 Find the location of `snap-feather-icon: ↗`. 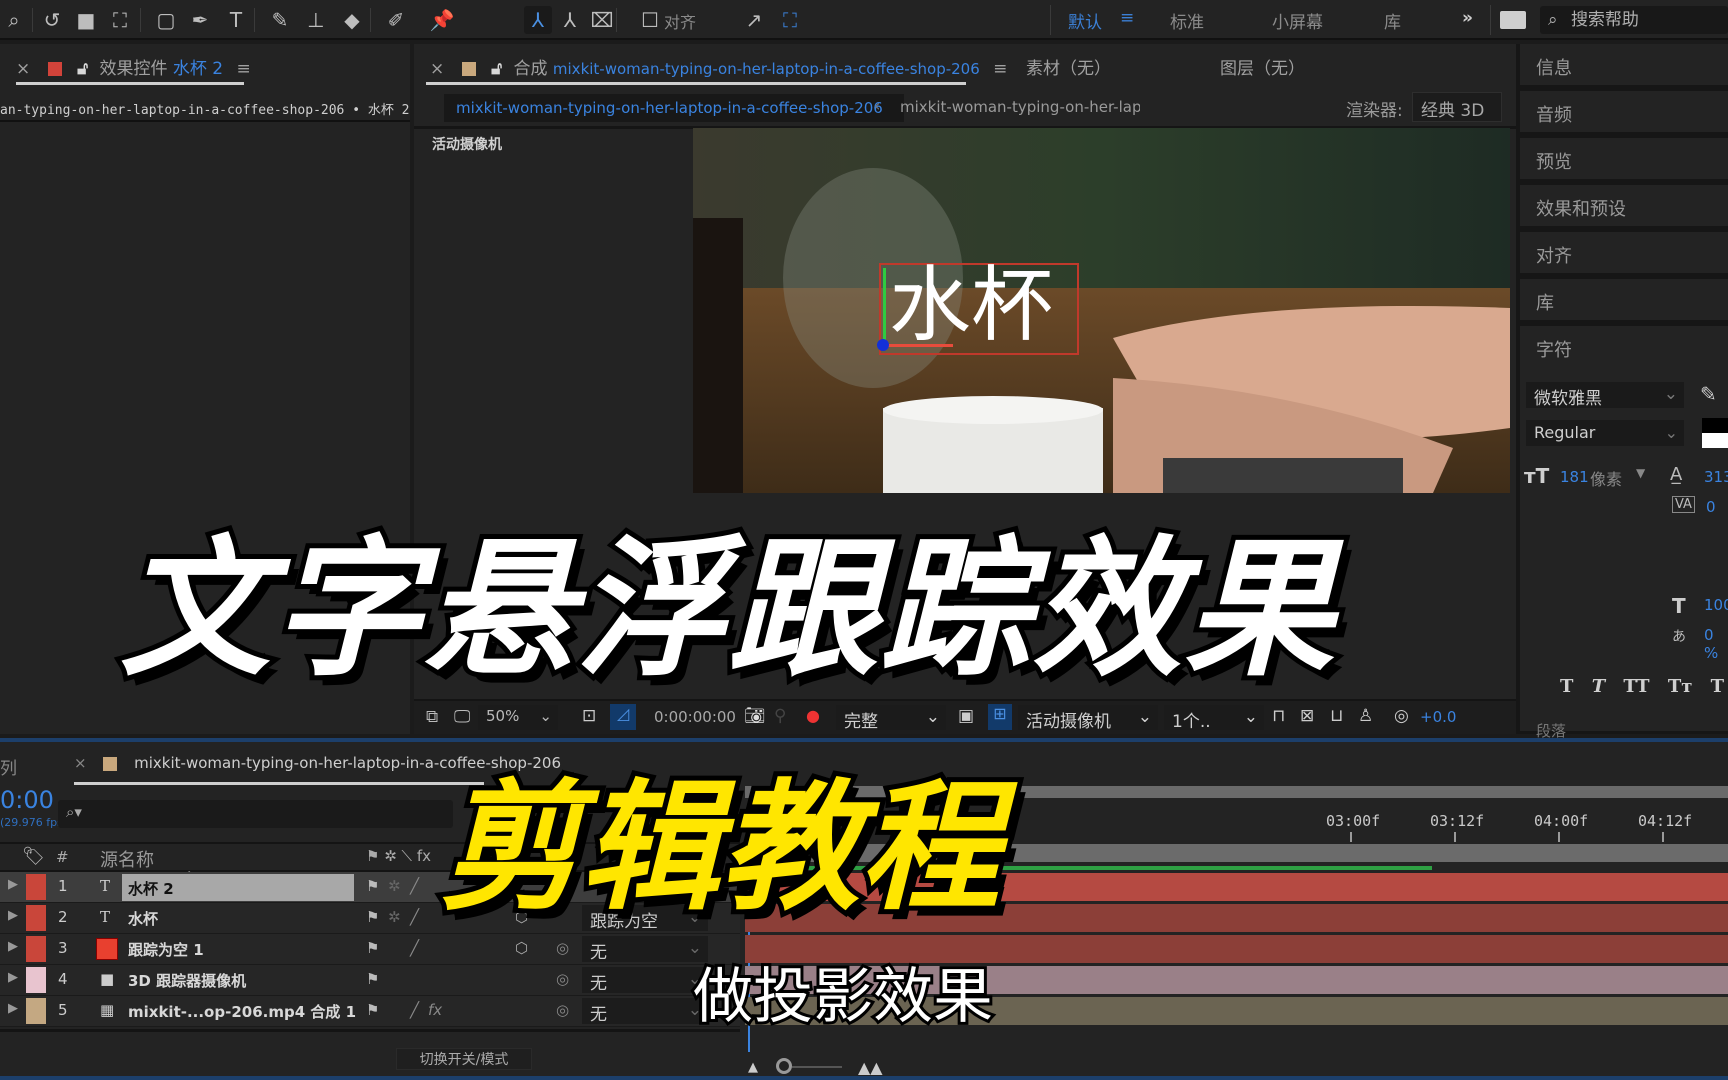

snap-feather-icon: ↗ is located at coordinates (754, 20).